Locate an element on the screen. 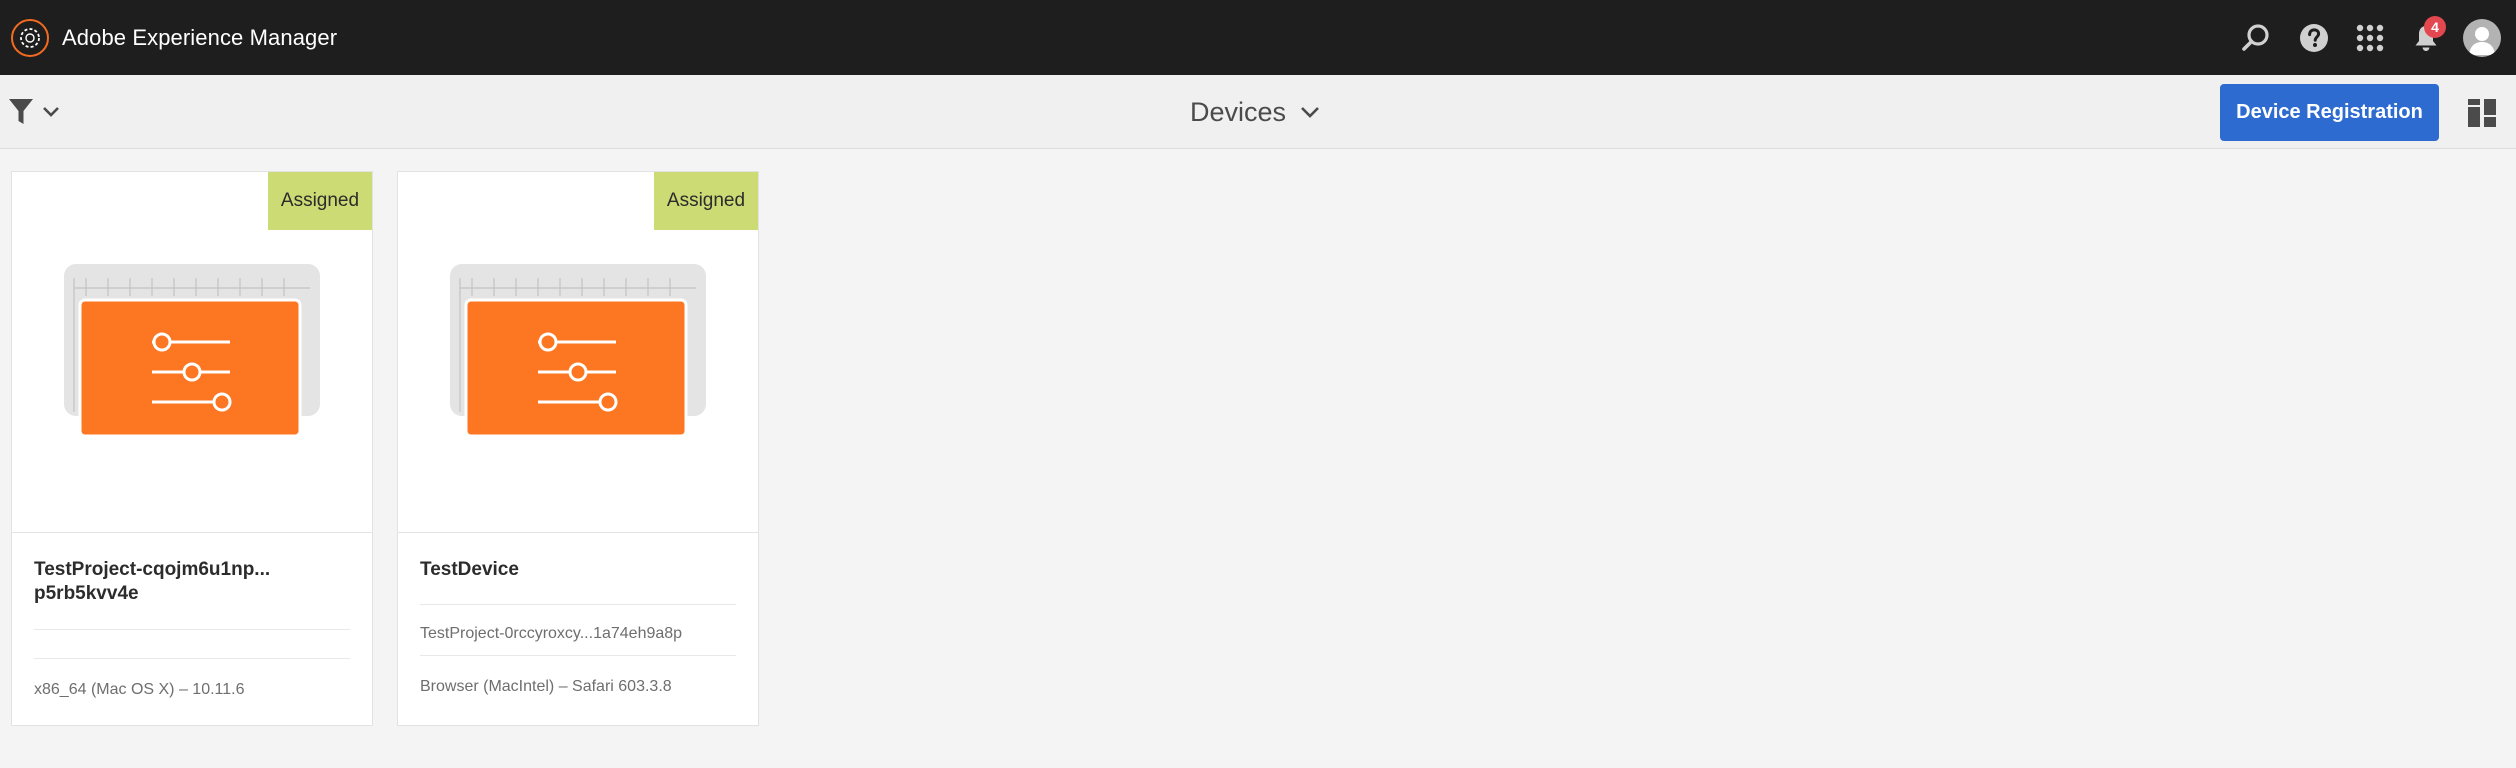 The width and height of the screenshot is (2516, 768). view-title-switcher: Devices is located at coordinates (1255, 112).